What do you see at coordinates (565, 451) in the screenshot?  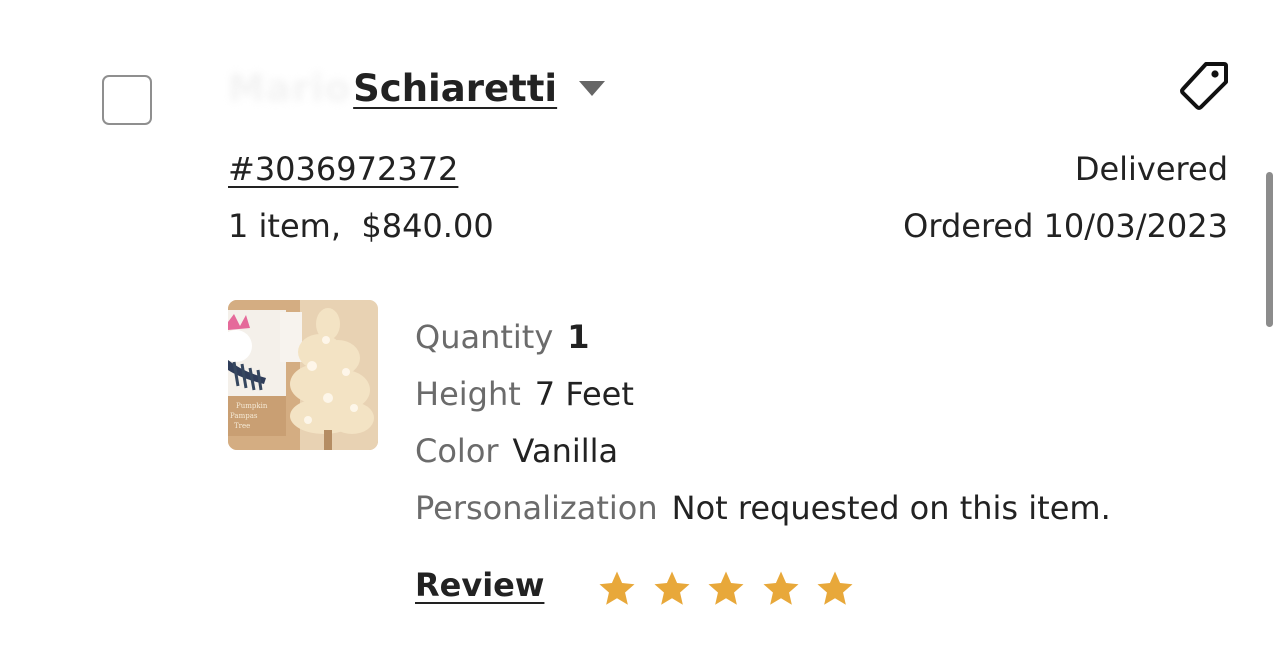 I see `detail-value: Vanilla` at bounding box center [565, 451].